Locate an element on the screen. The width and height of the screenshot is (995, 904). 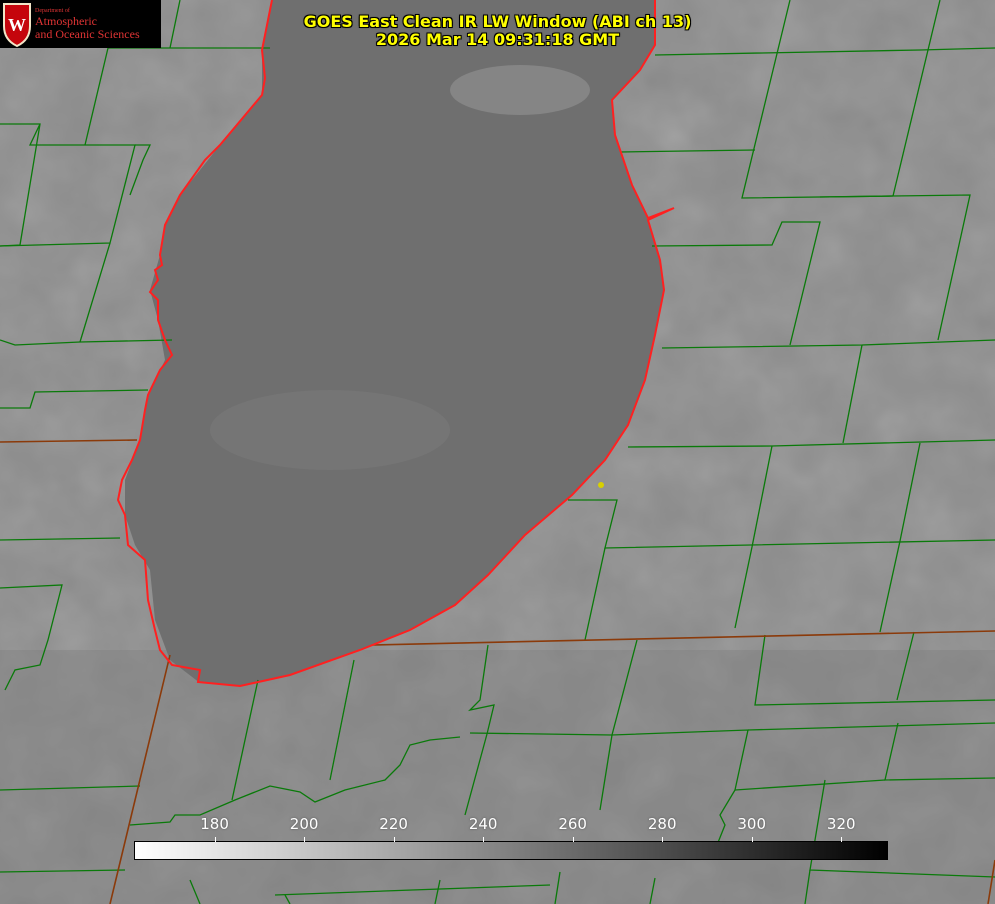
colorbar-tick-label: 260 is located at coordinates (572, 824).